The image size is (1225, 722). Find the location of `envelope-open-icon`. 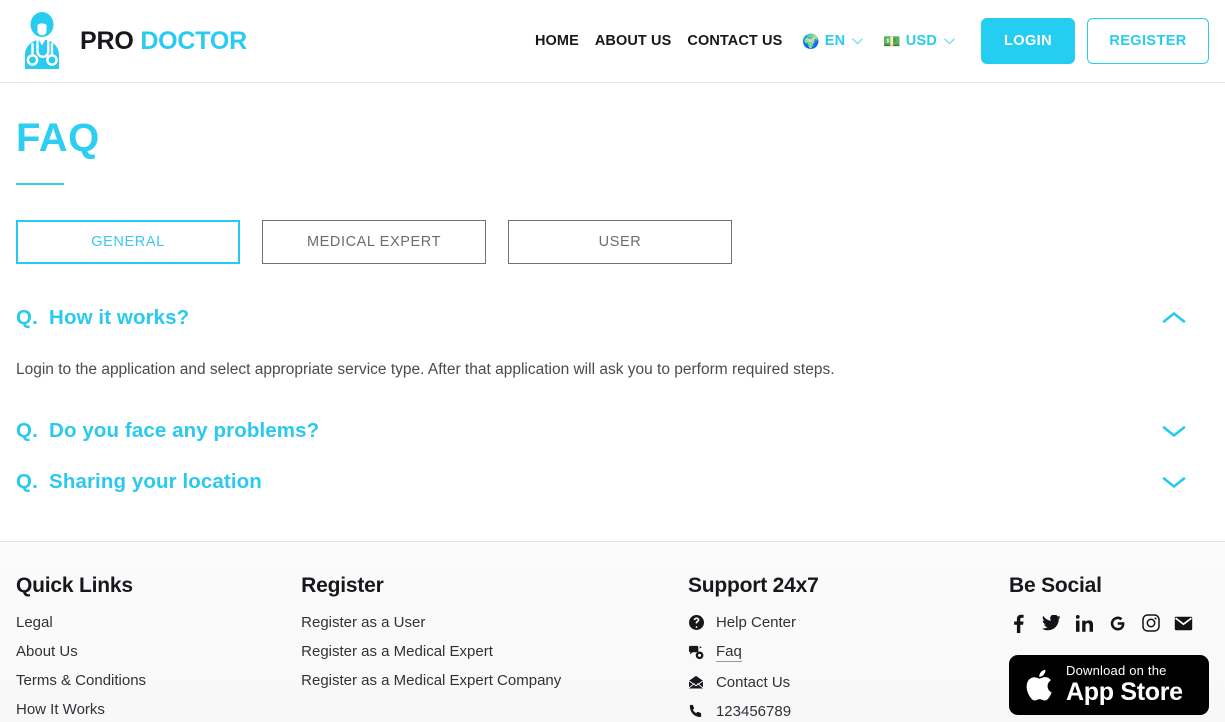

envelope-open-icon is located at coordinates (696, 682).